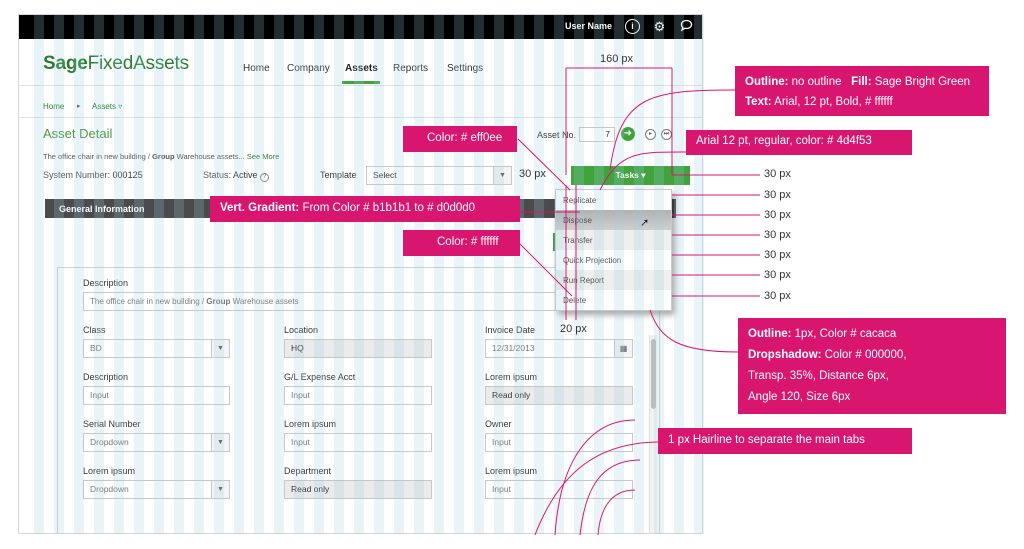 The height and width of the screenshot is (549, 1024). What do you see at coordinates (573, 329) in the screenshot?
I see `note-20px: 20 px` at bounding box center [573, 329].